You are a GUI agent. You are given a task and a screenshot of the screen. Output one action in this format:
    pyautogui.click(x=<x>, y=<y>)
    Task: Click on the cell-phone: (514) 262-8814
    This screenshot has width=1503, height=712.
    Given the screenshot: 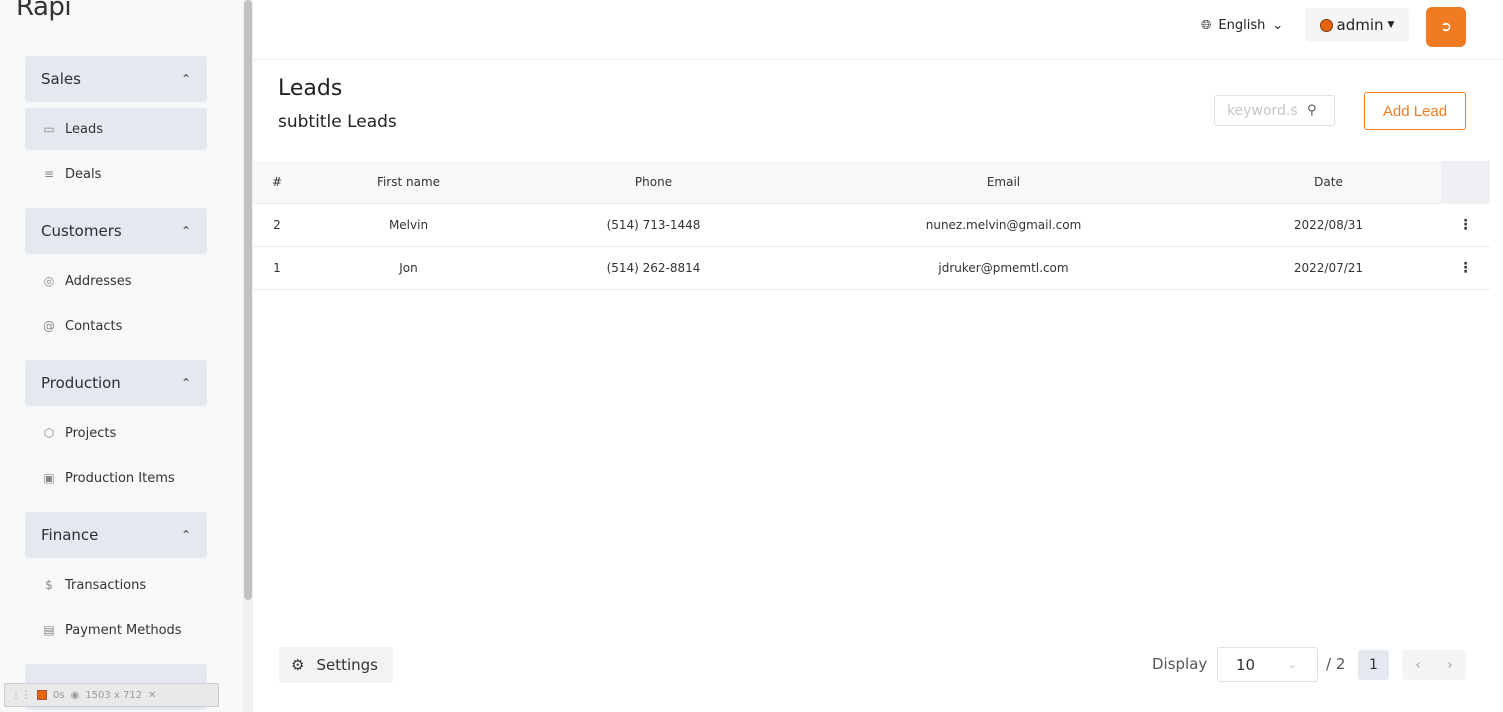 What is the action you would take?
    pyautogui.click(x=653, y=268)
    